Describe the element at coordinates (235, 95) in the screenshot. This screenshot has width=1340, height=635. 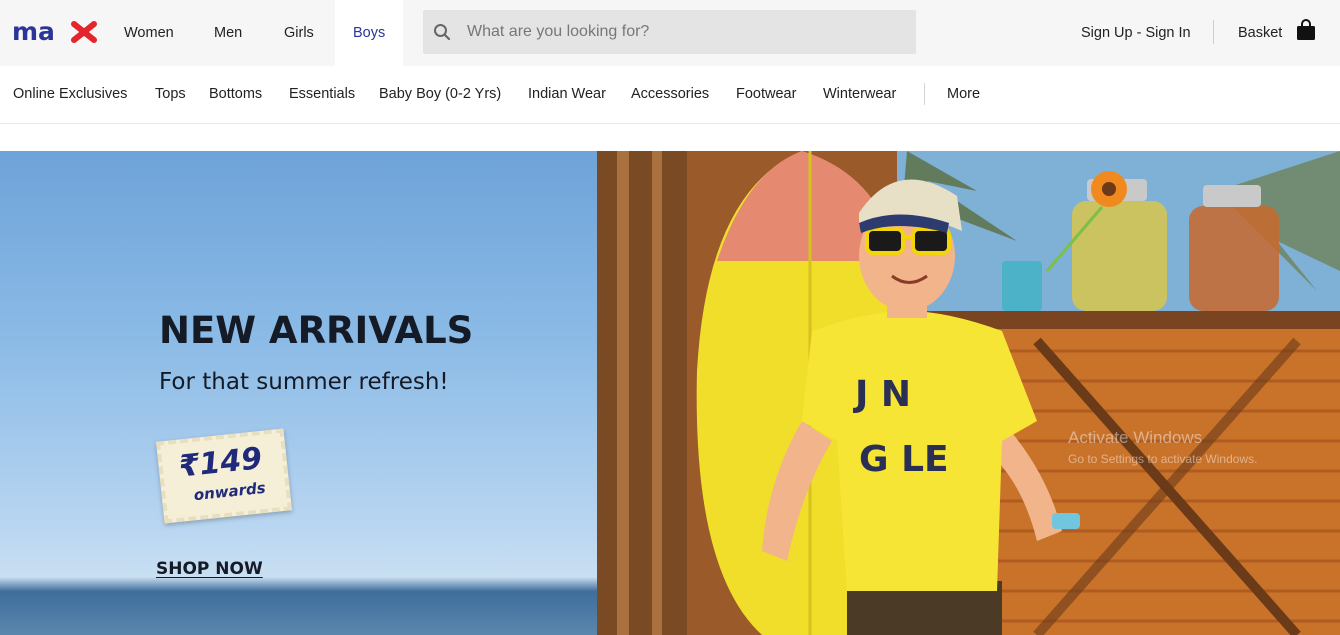
I see `subnav-bottoms: Bottoms` at that location.